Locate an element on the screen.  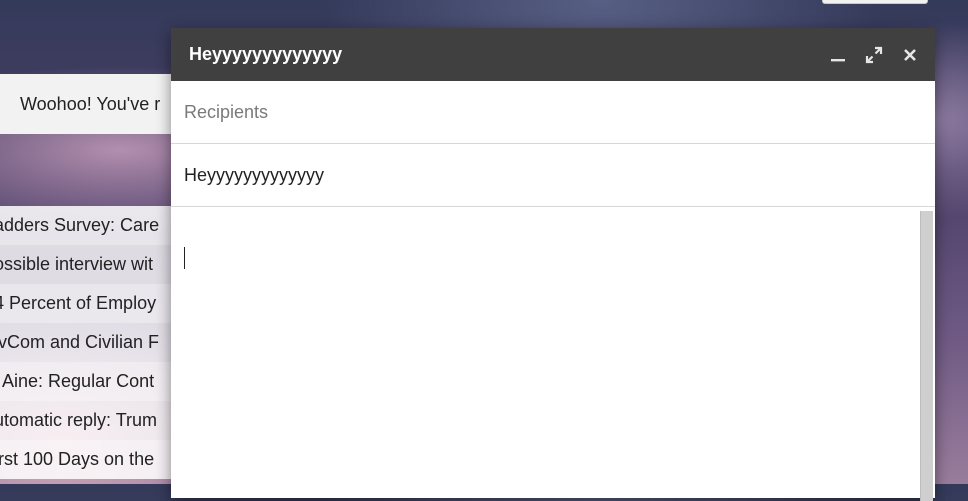
recipients-input is located at coordinates (534, 112).